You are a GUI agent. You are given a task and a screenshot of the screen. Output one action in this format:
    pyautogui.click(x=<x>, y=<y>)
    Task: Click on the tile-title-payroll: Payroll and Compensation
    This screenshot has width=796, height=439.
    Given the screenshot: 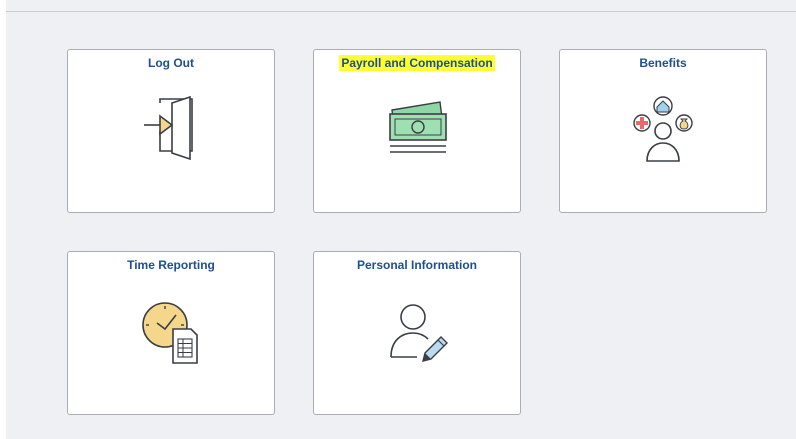 What is the action you would take?
    pyautogui.click(x=417, y=63)
    